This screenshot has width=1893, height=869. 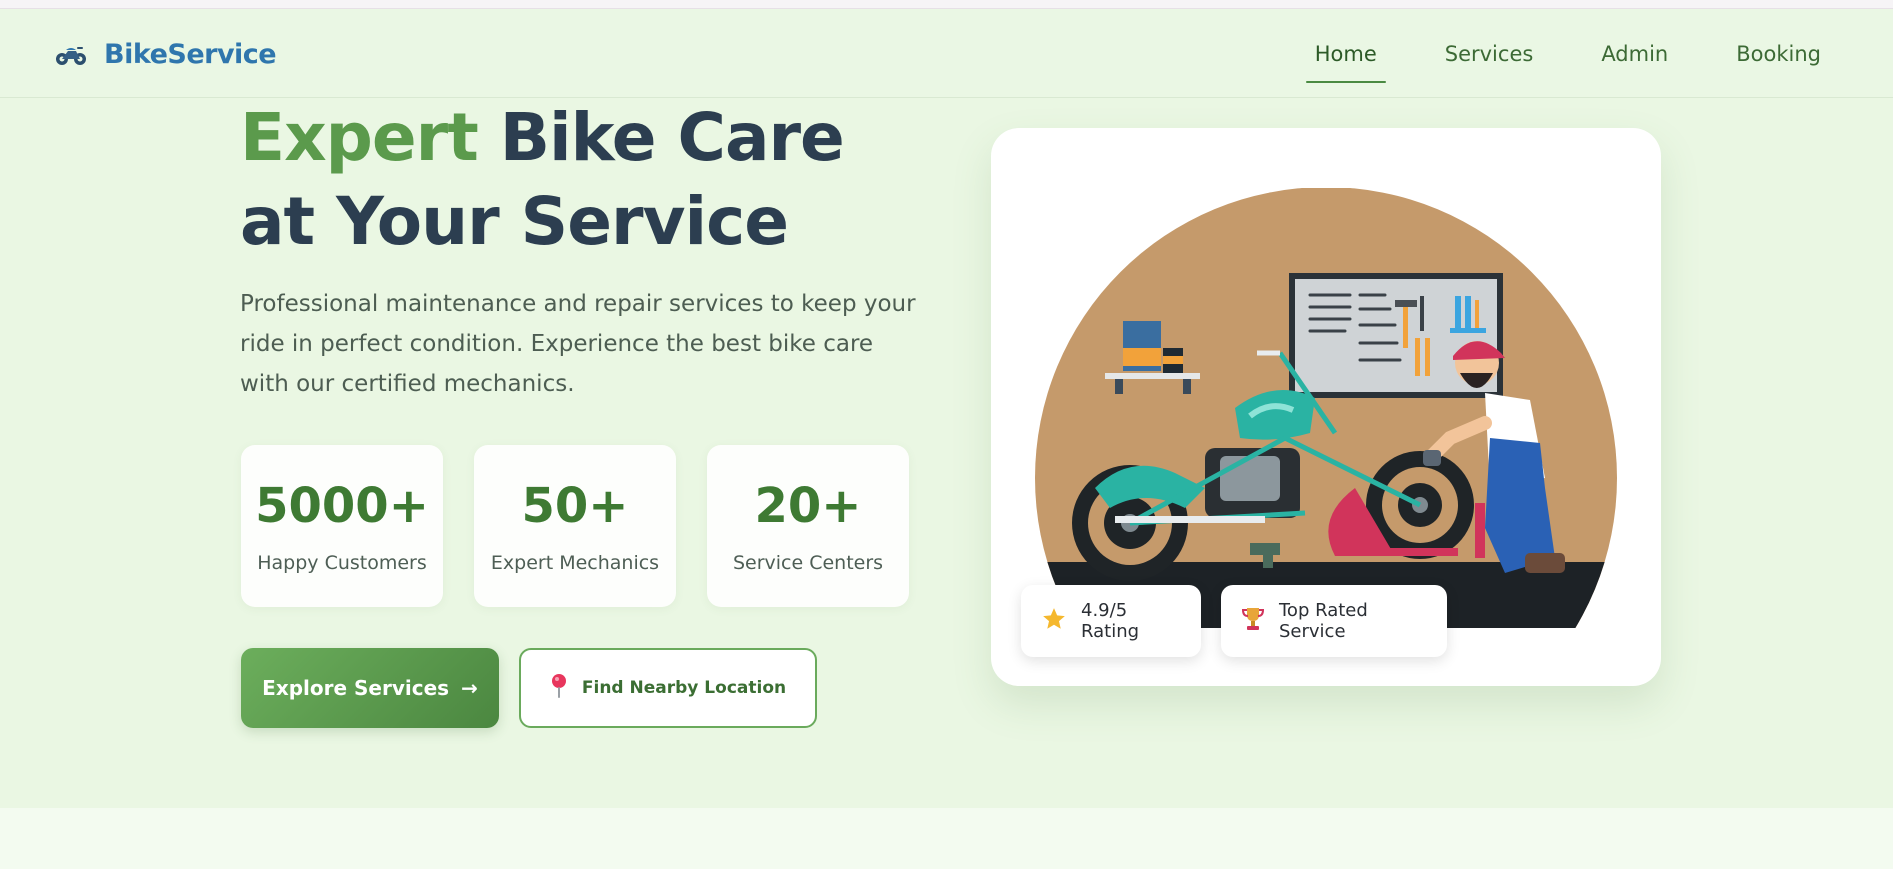 I want to click on brand-logo-link: BikeService, so click(x=164, y=54).